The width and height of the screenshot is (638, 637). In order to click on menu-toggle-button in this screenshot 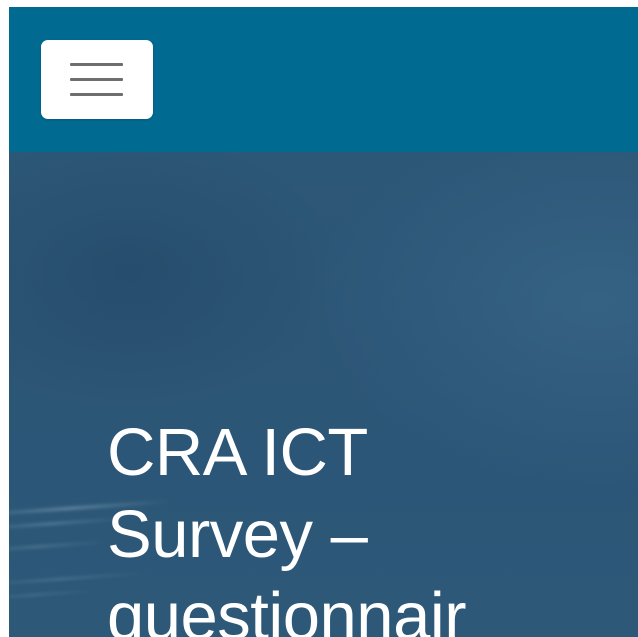, I will do `click(97, 79)`.